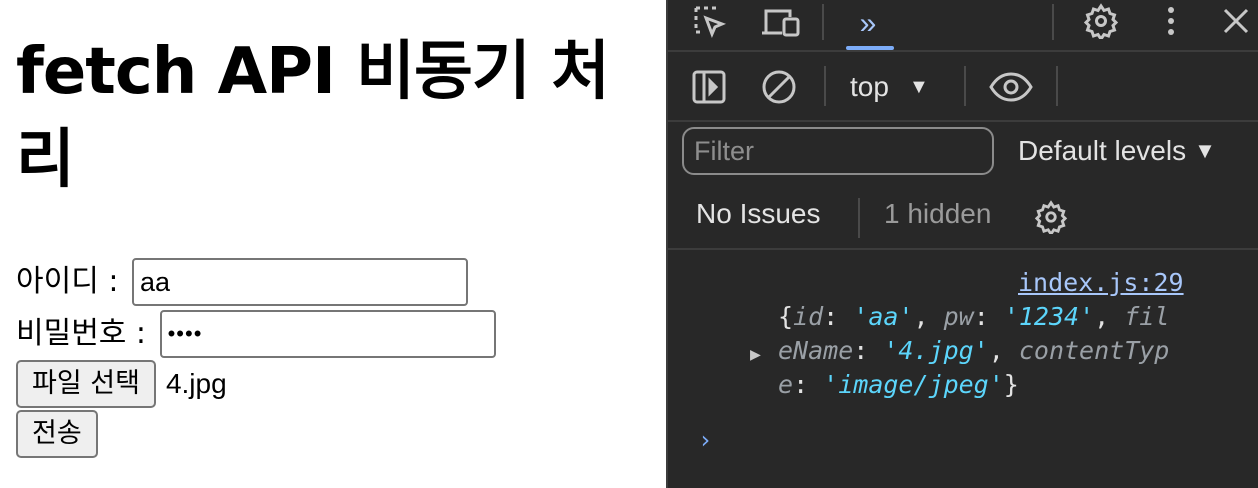  I want to click on id-row: 아이디 : aa, so click(242, 282).